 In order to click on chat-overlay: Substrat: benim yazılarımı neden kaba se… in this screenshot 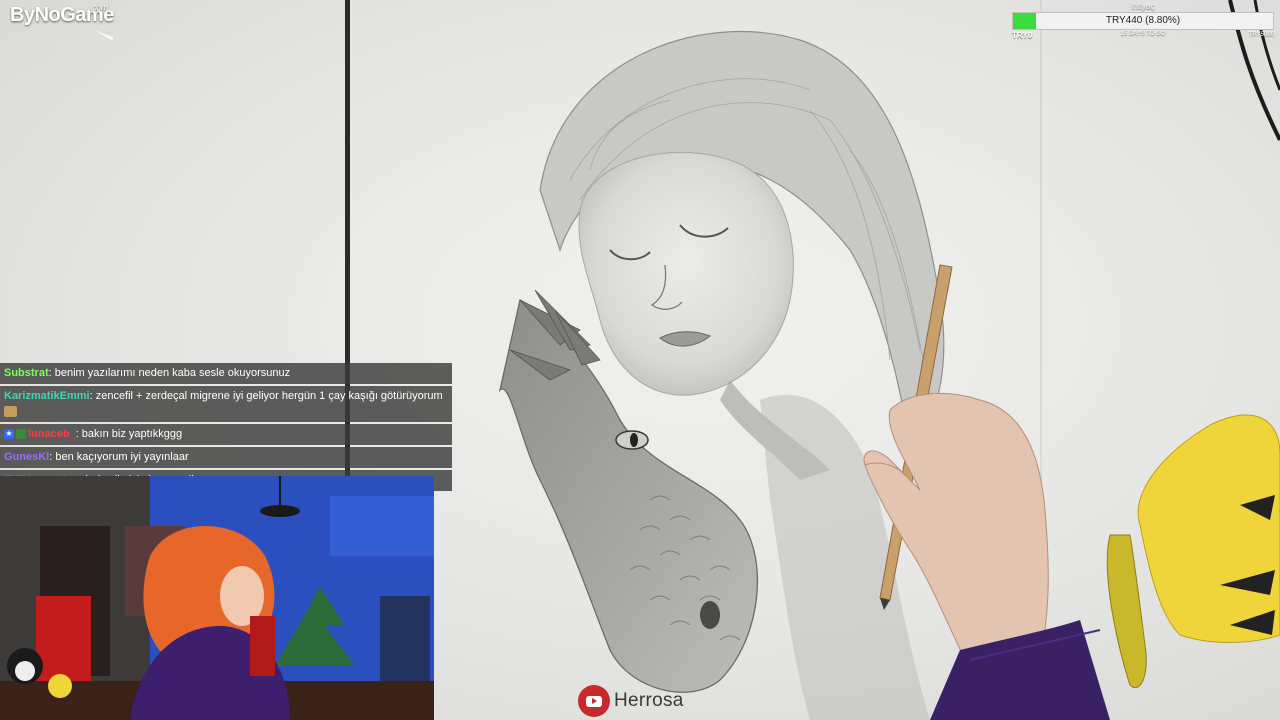, I will do `click(226, 428)`.